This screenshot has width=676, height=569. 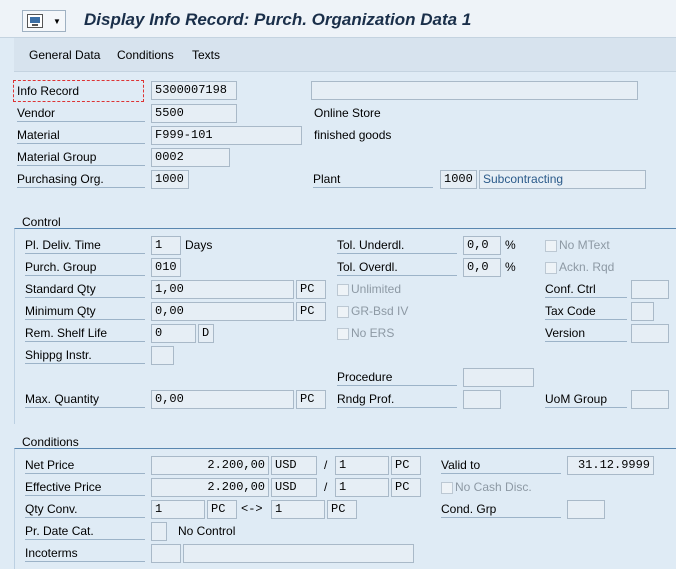 I want to click on tol-overdl-field: 0,0, so click(x=482, y=267).